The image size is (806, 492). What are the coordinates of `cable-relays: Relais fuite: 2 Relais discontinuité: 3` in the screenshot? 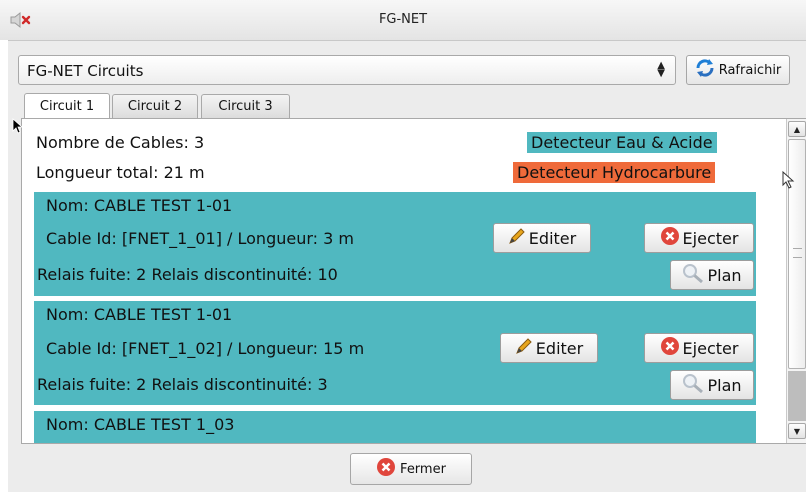 It's located at (182, 384).